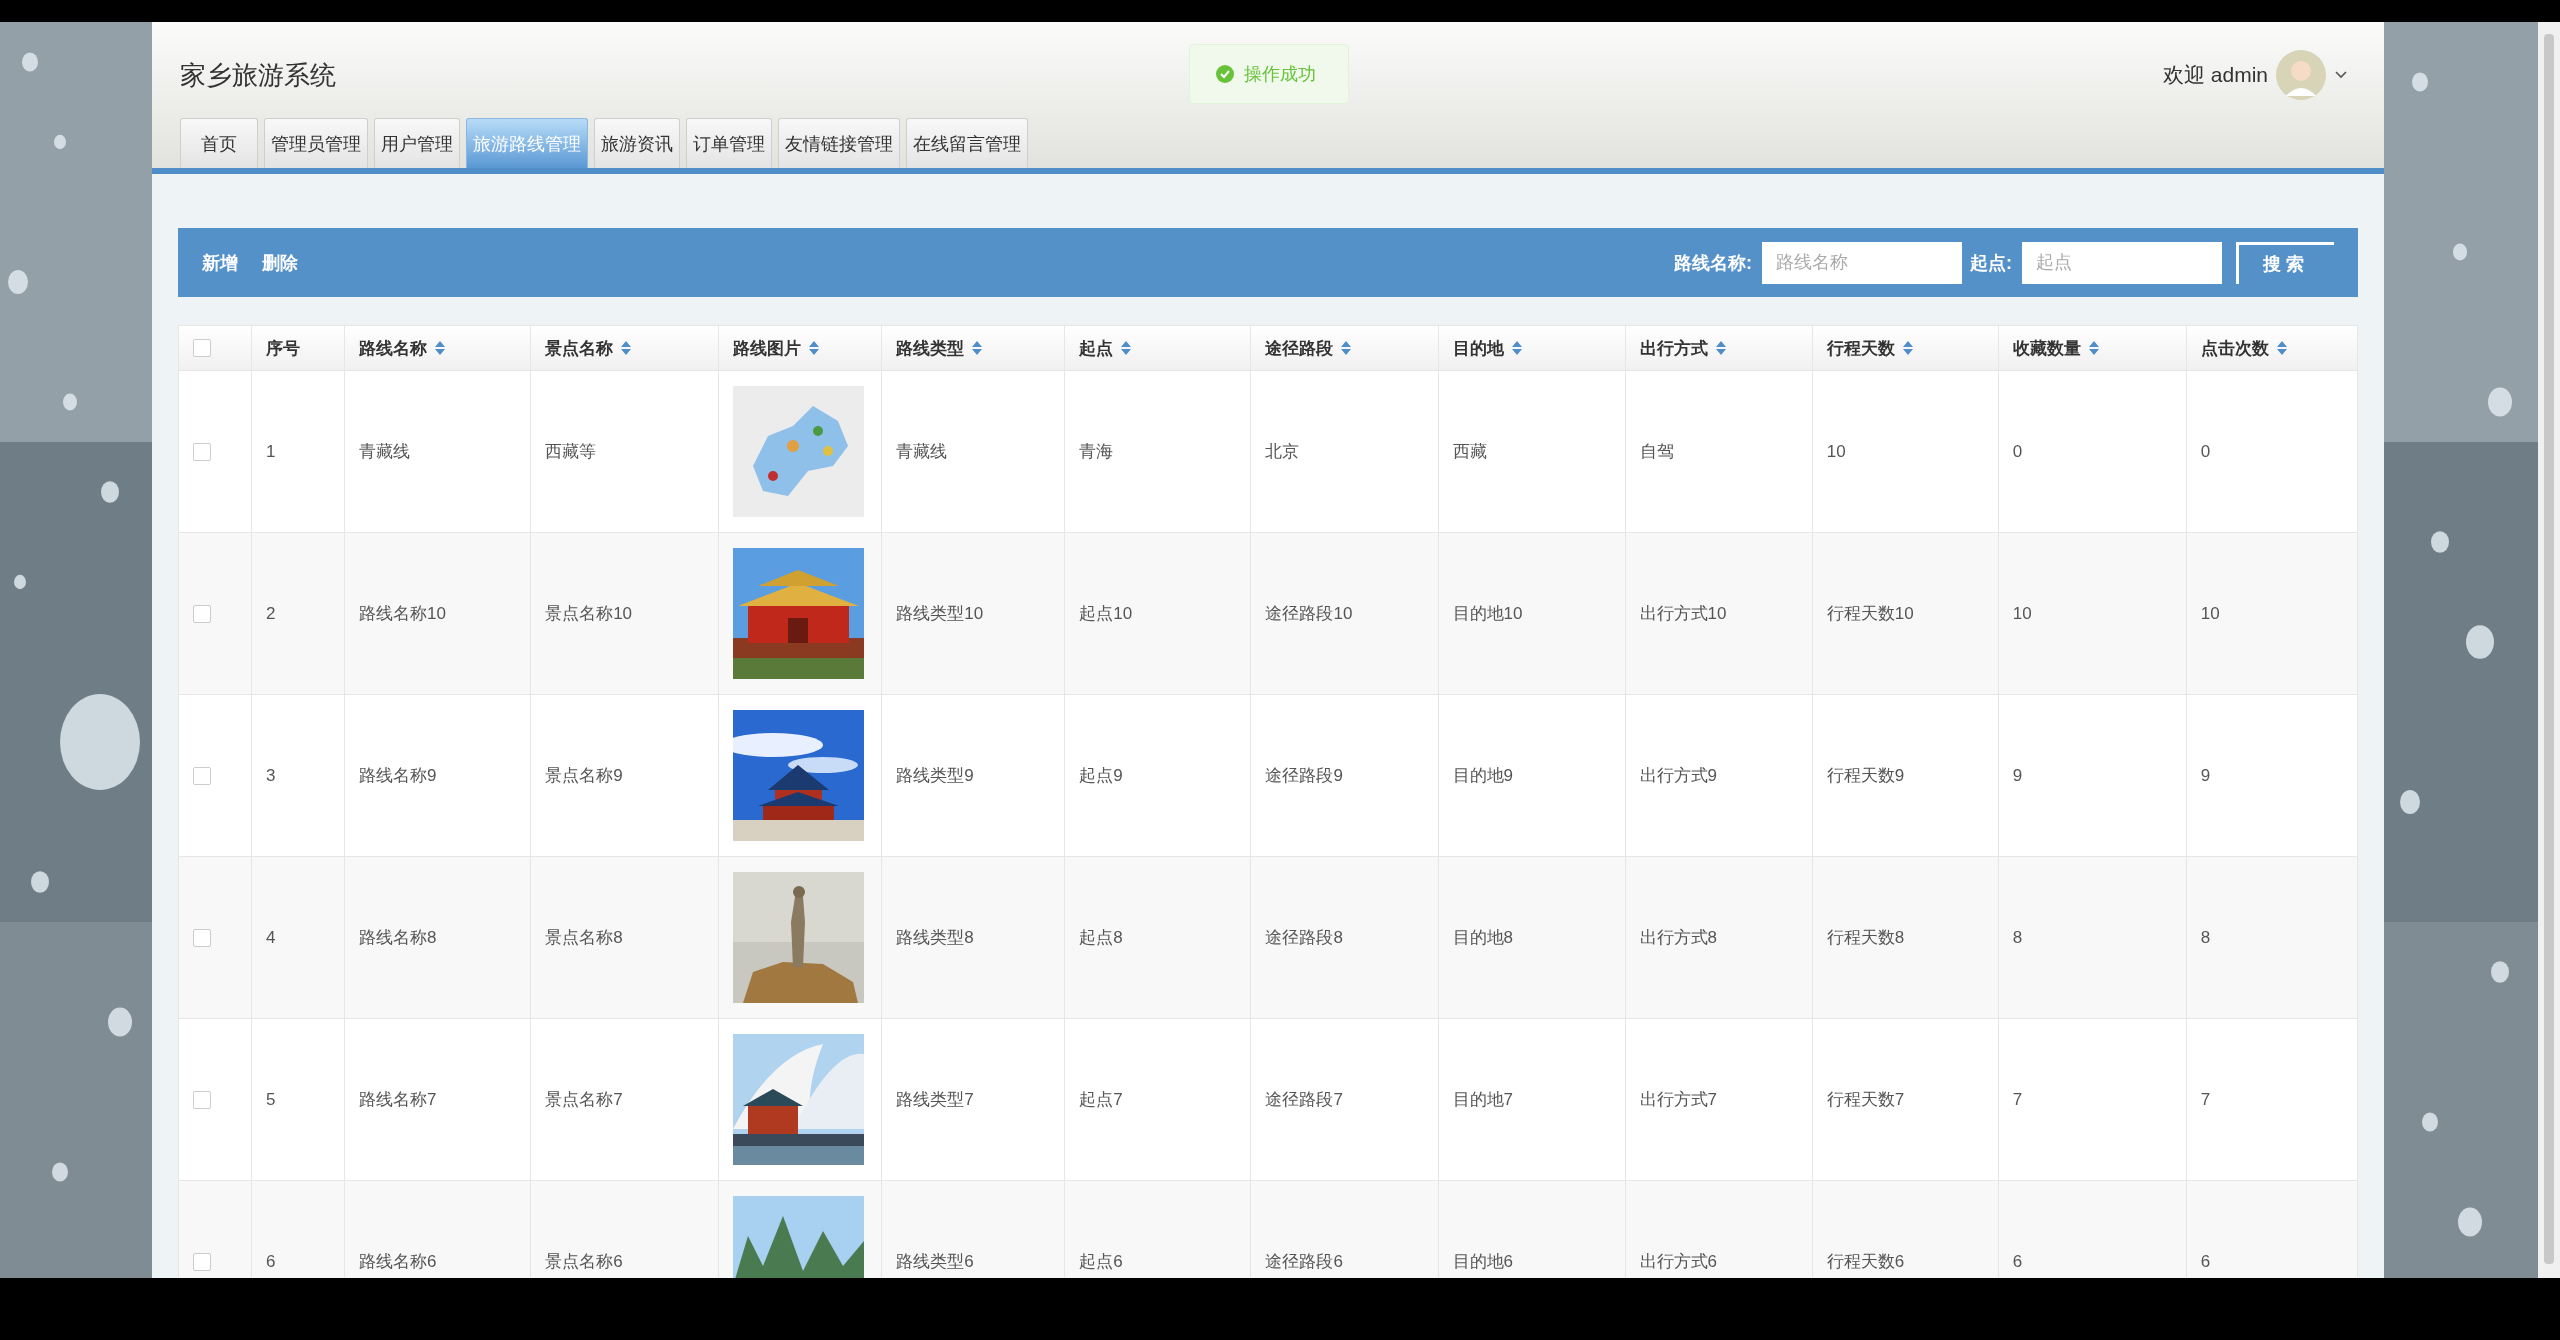 This screenshot has width=2560, height=1340. Describe the element at coordinates (1280, 74) in the screenshot. I see `toast-message: 操作成功` at that location.